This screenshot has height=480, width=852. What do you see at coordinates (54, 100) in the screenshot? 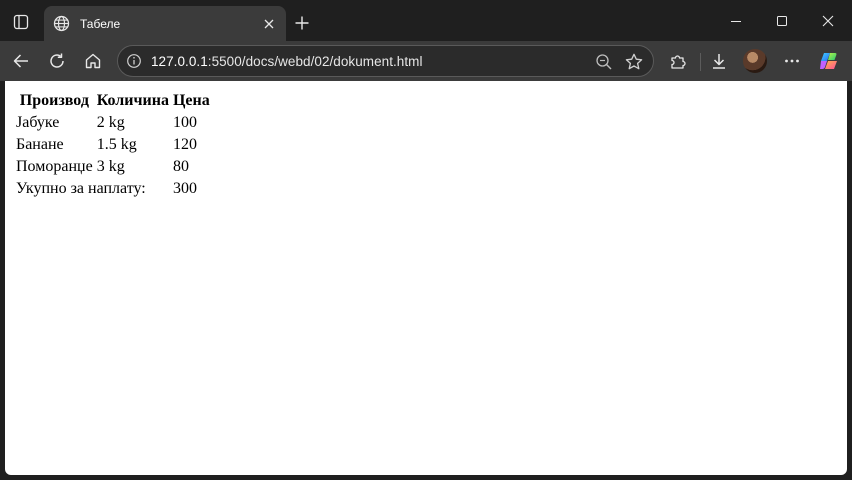
I see `header-product: Производ` at bounding box center [54, 100].